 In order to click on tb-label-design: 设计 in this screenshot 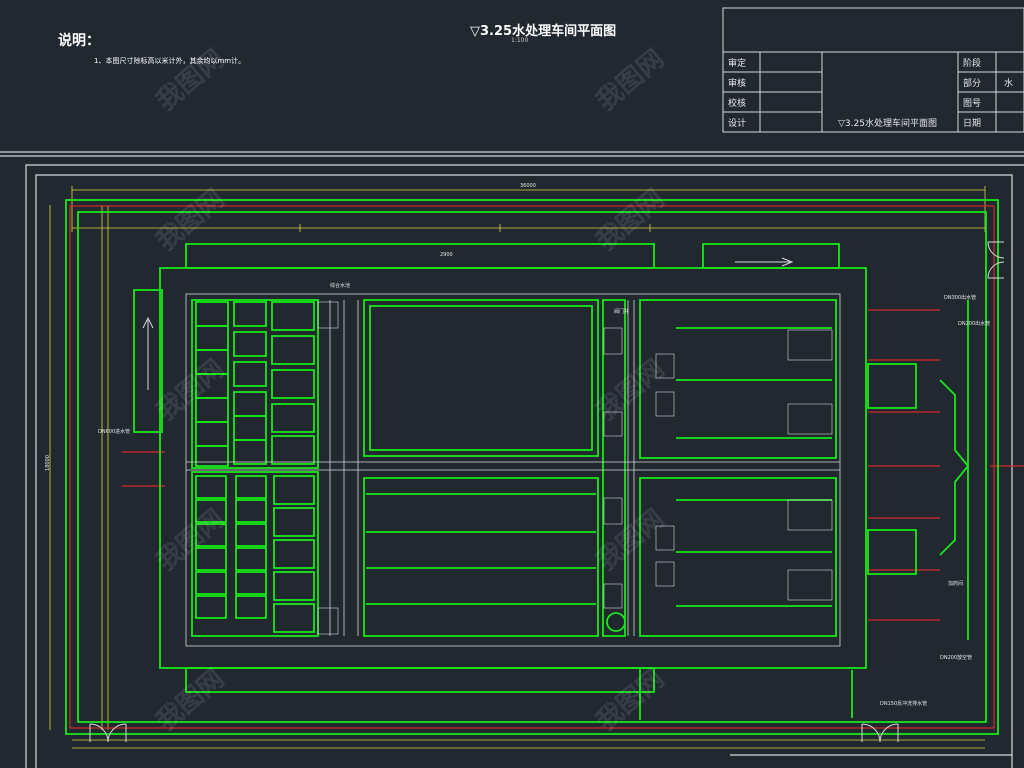, I will do `click(737, 124)`.